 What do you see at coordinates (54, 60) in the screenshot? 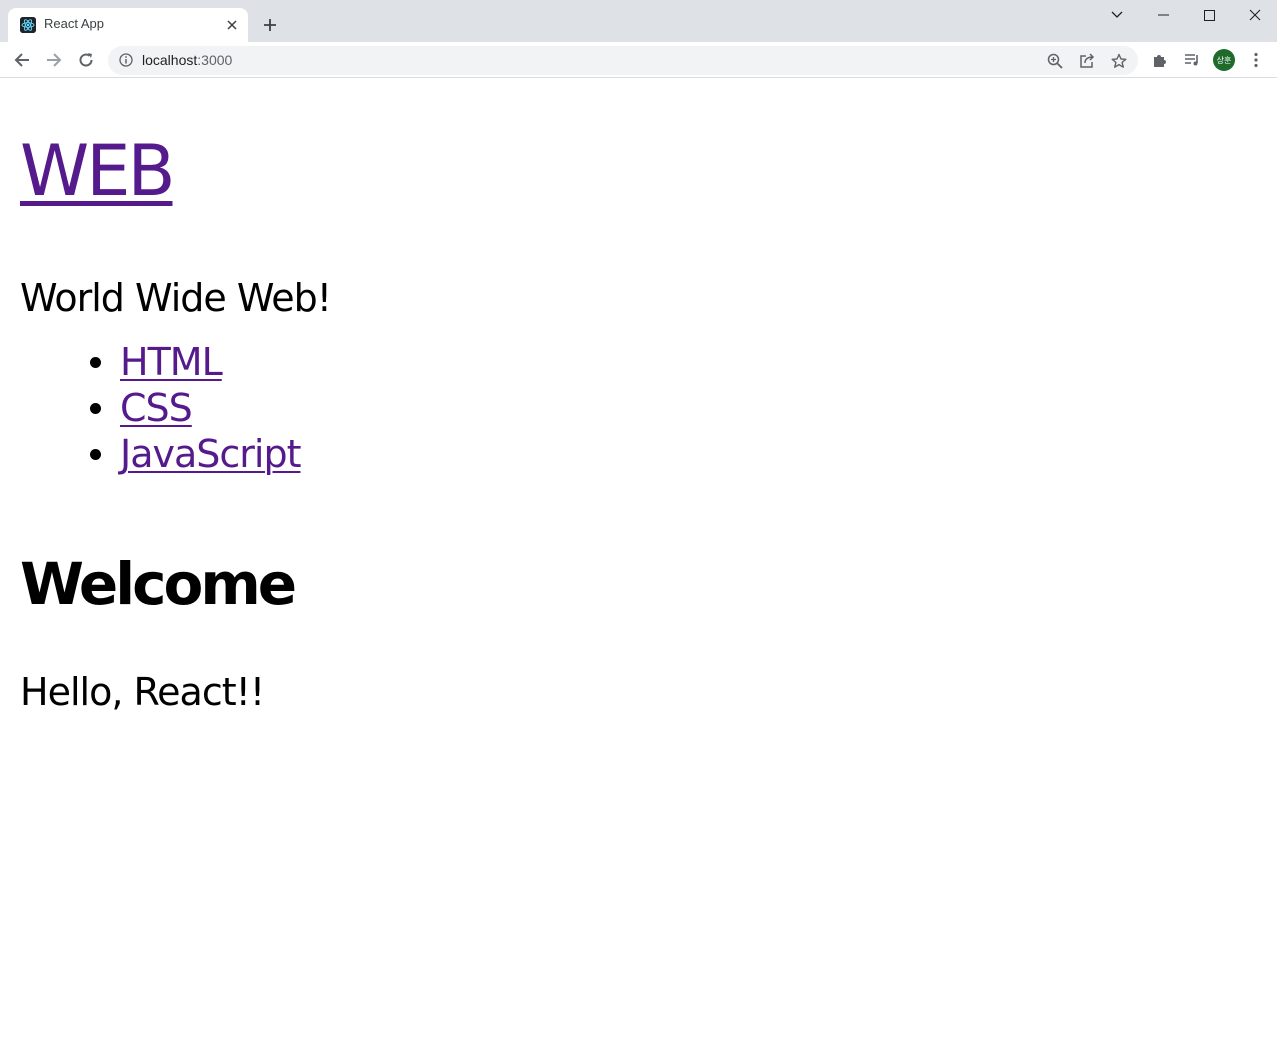
I see `forward-arrow-icon` at bounding box center [54, 60].